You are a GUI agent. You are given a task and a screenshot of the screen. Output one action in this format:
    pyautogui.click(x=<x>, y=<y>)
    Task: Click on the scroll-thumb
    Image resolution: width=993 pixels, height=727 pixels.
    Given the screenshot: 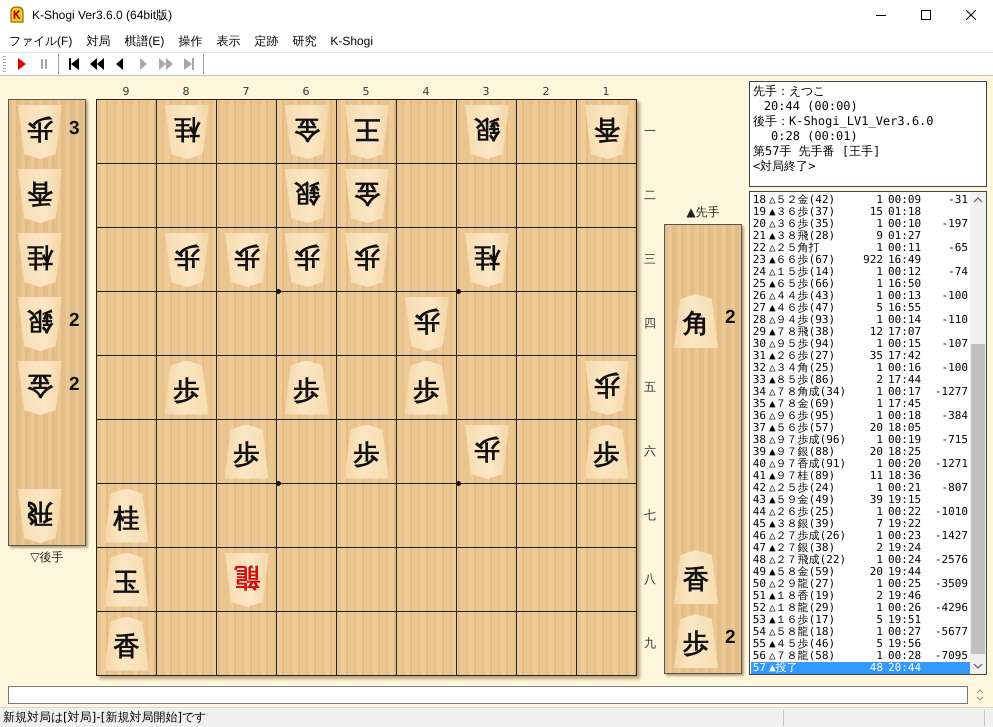 What is the action you would take?
    pyautogui.click(x=978, y=499)
    